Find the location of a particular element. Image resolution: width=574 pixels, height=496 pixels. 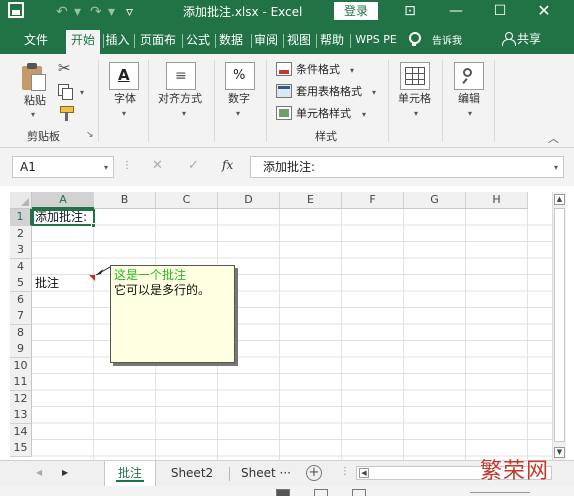

insert-function-icon: fx is located at coordinates (227, 165).